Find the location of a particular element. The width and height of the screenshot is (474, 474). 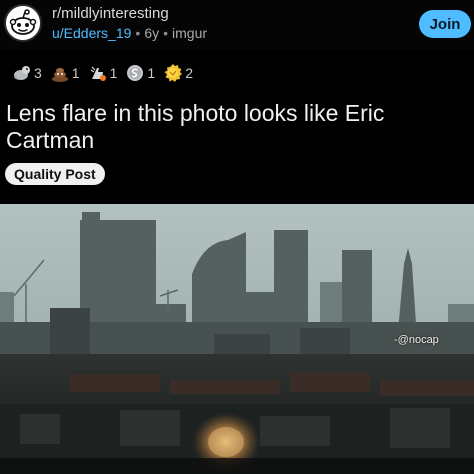

rocket-like-icon is located at coordinates (98, 73).